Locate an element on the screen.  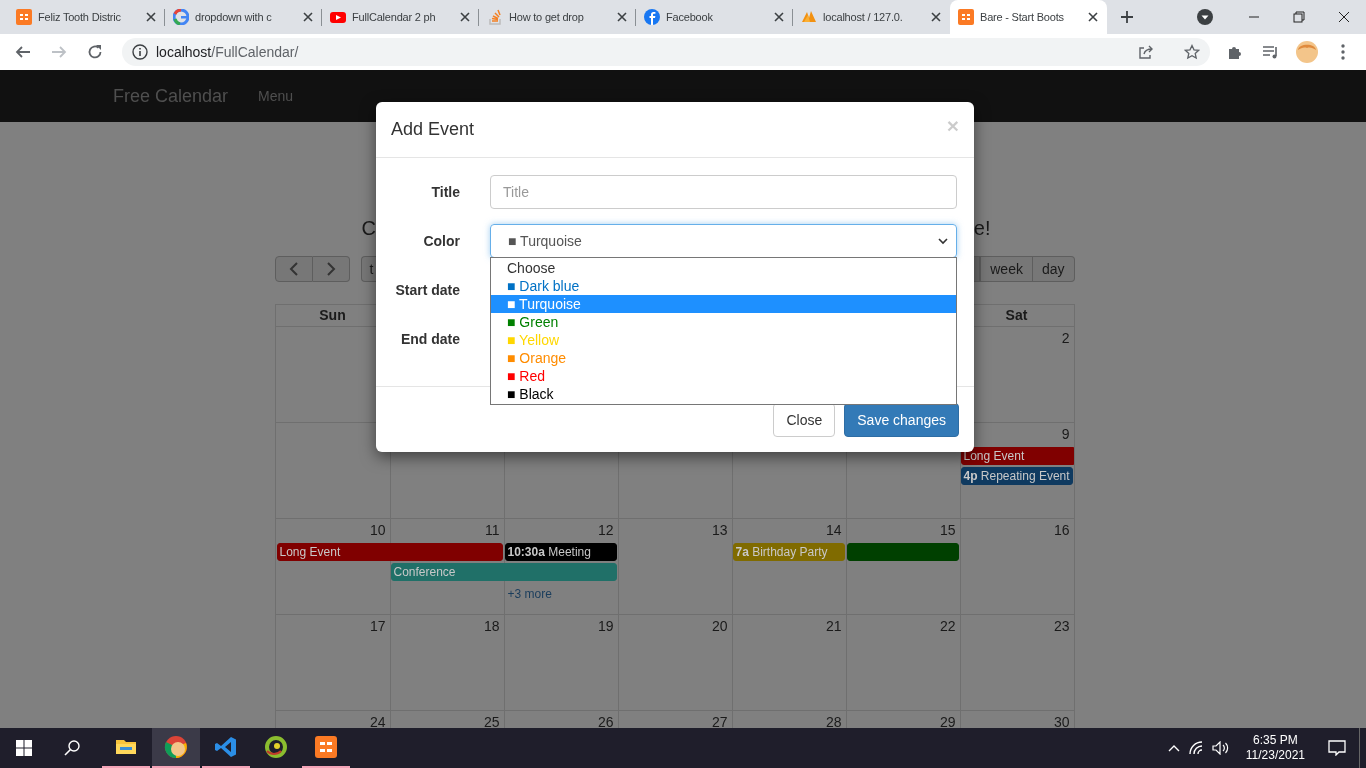
day-number: 27 is located at coordinates (719, 720).